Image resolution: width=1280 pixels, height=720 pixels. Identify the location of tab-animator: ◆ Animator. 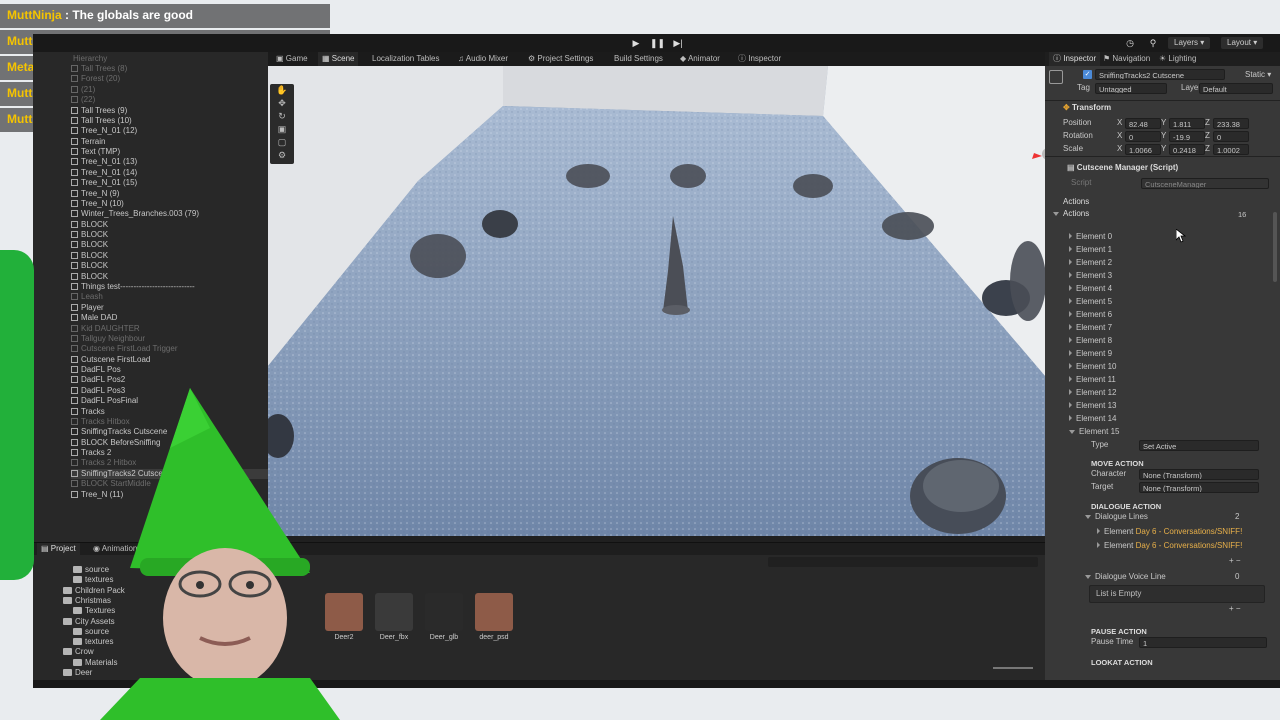
(700, 59).